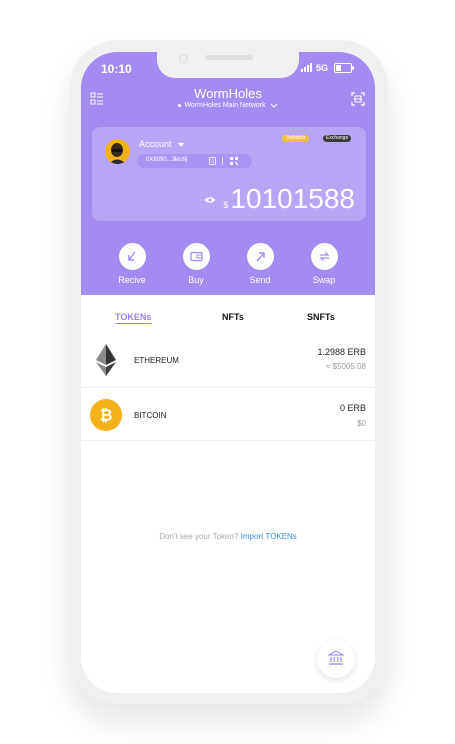  What do you see at coordinates (133, 317) in the screenshot?
I see `tab-tokens: TOKENs` at bounding box center [133, 317].